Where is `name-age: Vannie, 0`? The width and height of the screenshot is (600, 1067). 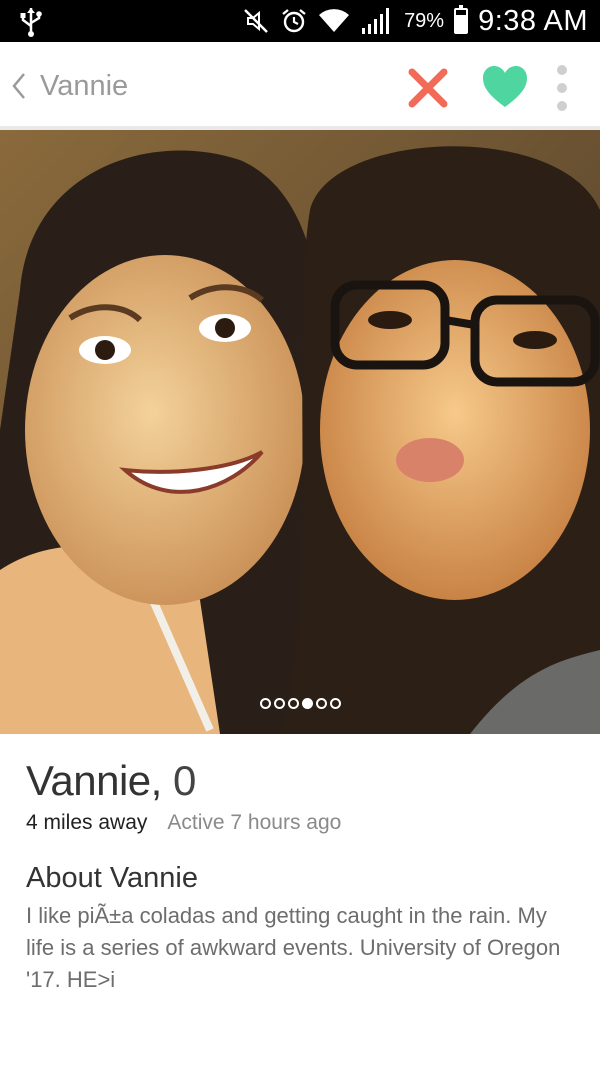 name-age: Vannie, 0 is located at coordinates (111, 780).